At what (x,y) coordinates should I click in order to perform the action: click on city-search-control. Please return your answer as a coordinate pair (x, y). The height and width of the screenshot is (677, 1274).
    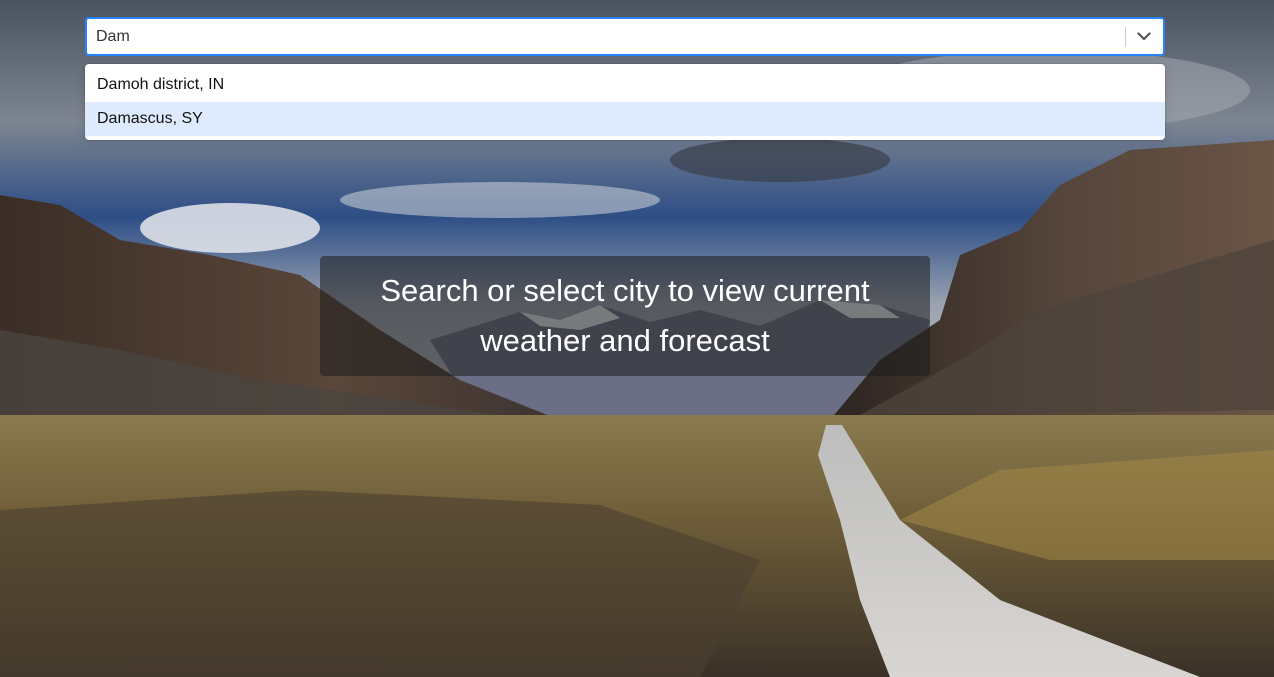
    Looking at the image, I should click on (625, 36).